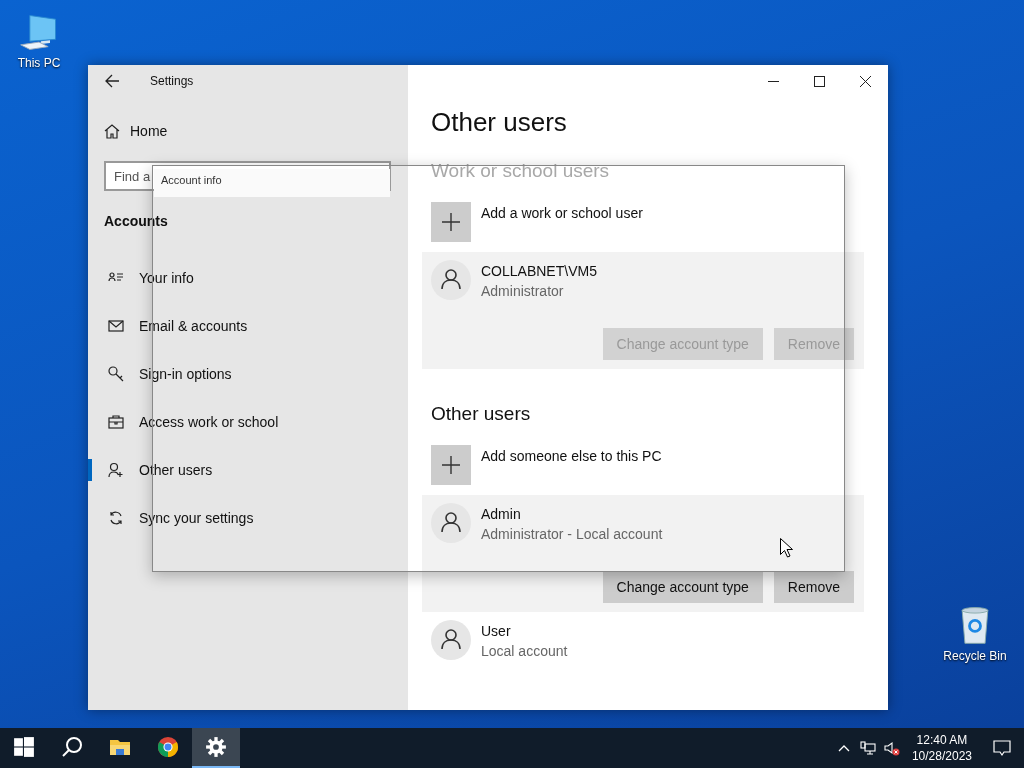 Image resolution: width=1024 pixels, height=768 pixels. What do you see at coordinates (191, 180) in the screenshot?
I see `dialog-title: Account info` at bounding box center [191, 180].